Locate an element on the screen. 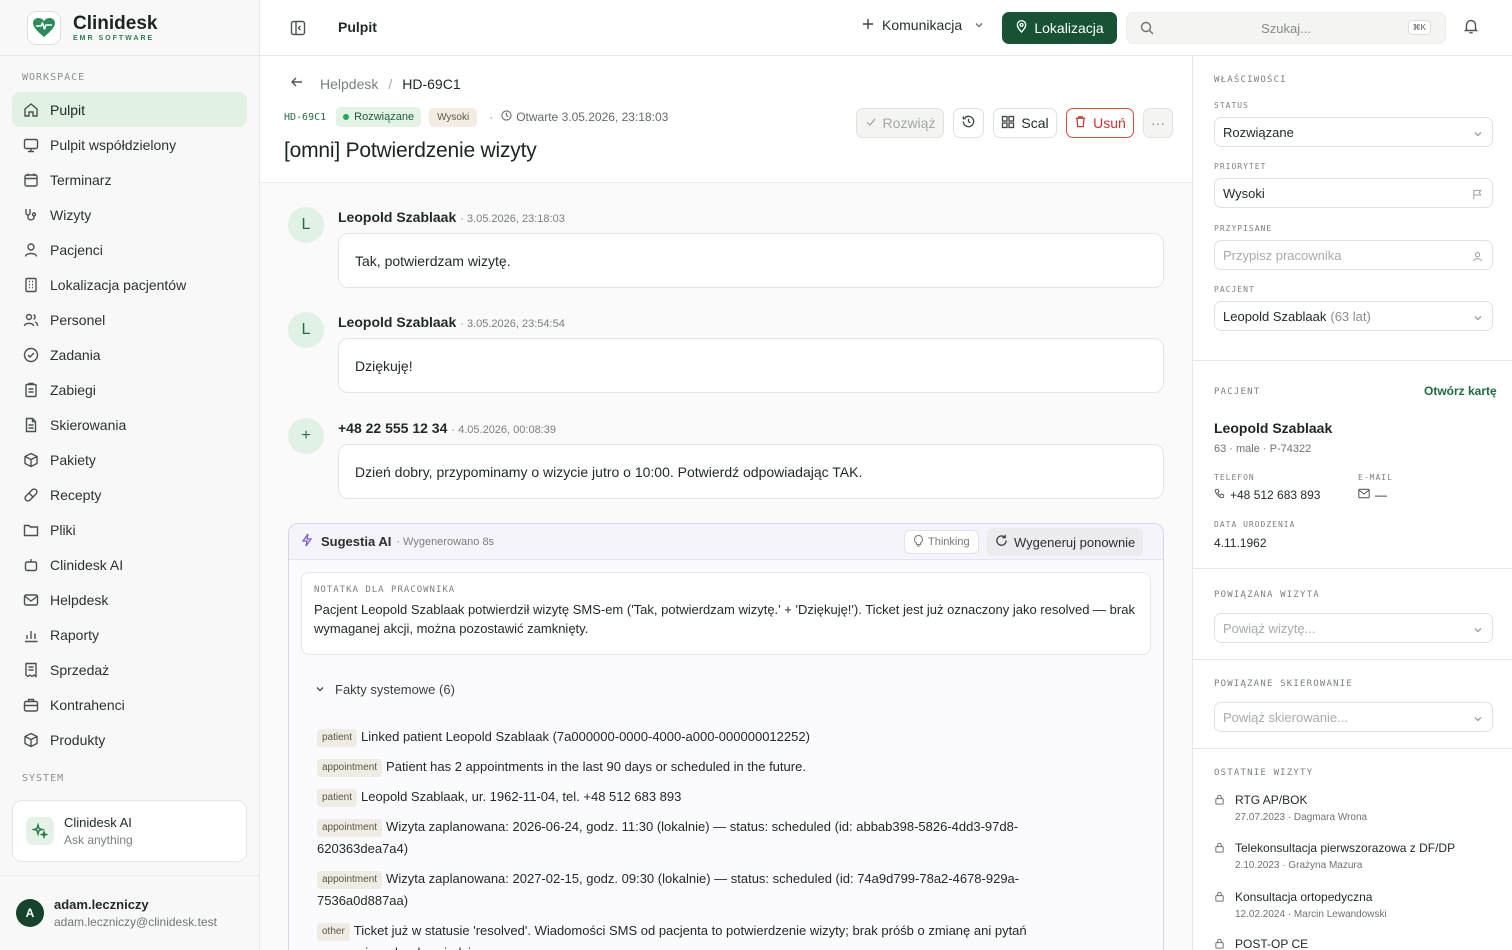  ticket-id: HD-69C1 is located at coordinates (305, 117).